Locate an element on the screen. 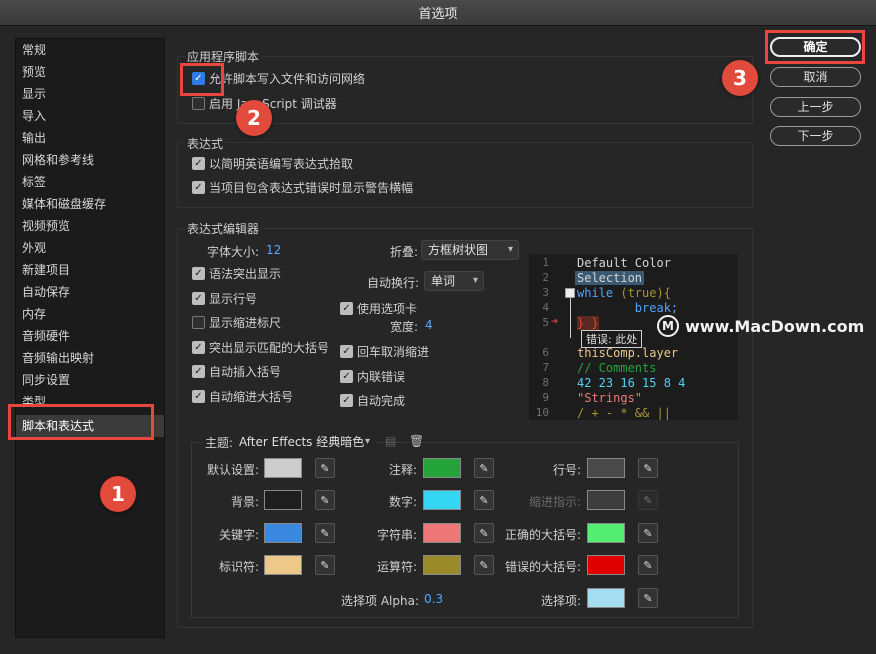 Image resolution: width=876 pixels, height=654 pixels. editor-left-checkbox: ✓ 语法突出显示 is located at coordinates (236, 273).